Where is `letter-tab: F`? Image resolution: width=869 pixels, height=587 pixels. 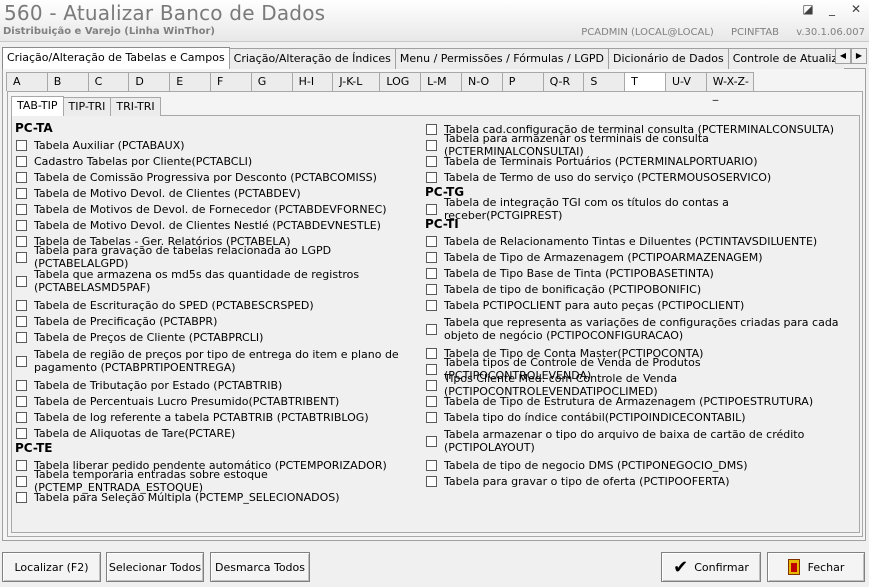 letter-tab: F is located at coordinates (230, 81).